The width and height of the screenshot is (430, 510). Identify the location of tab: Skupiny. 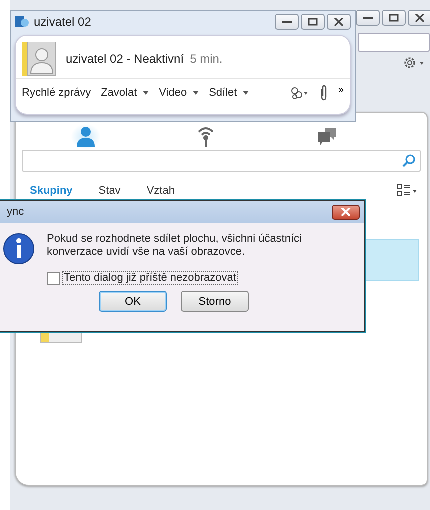
(51, 191).